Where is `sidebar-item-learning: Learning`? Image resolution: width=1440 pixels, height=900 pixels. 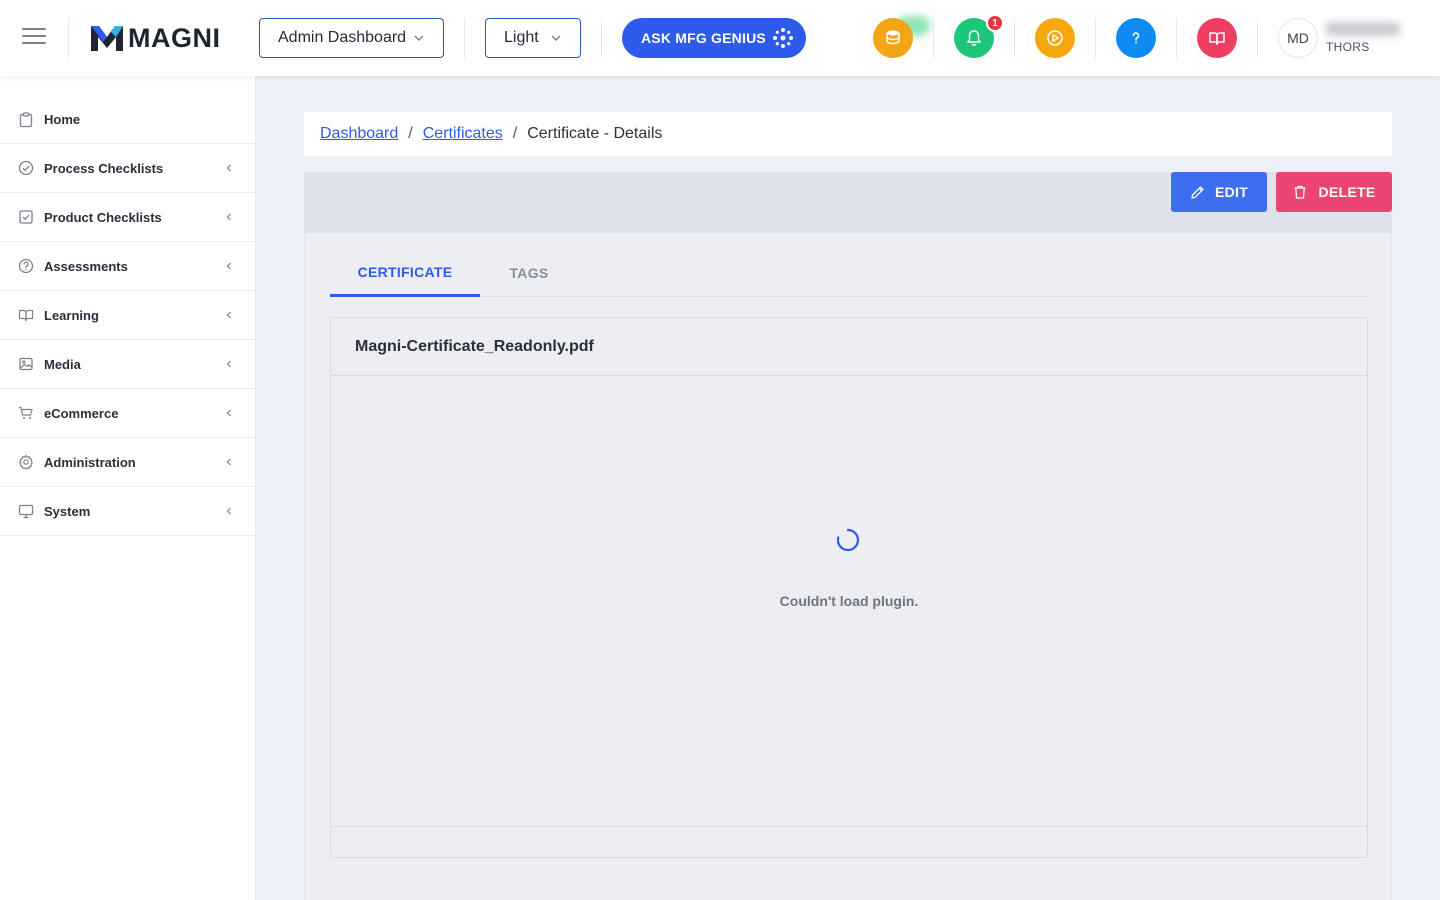
sidebar-item-learning: Learning is located at coordinates (127, 315).